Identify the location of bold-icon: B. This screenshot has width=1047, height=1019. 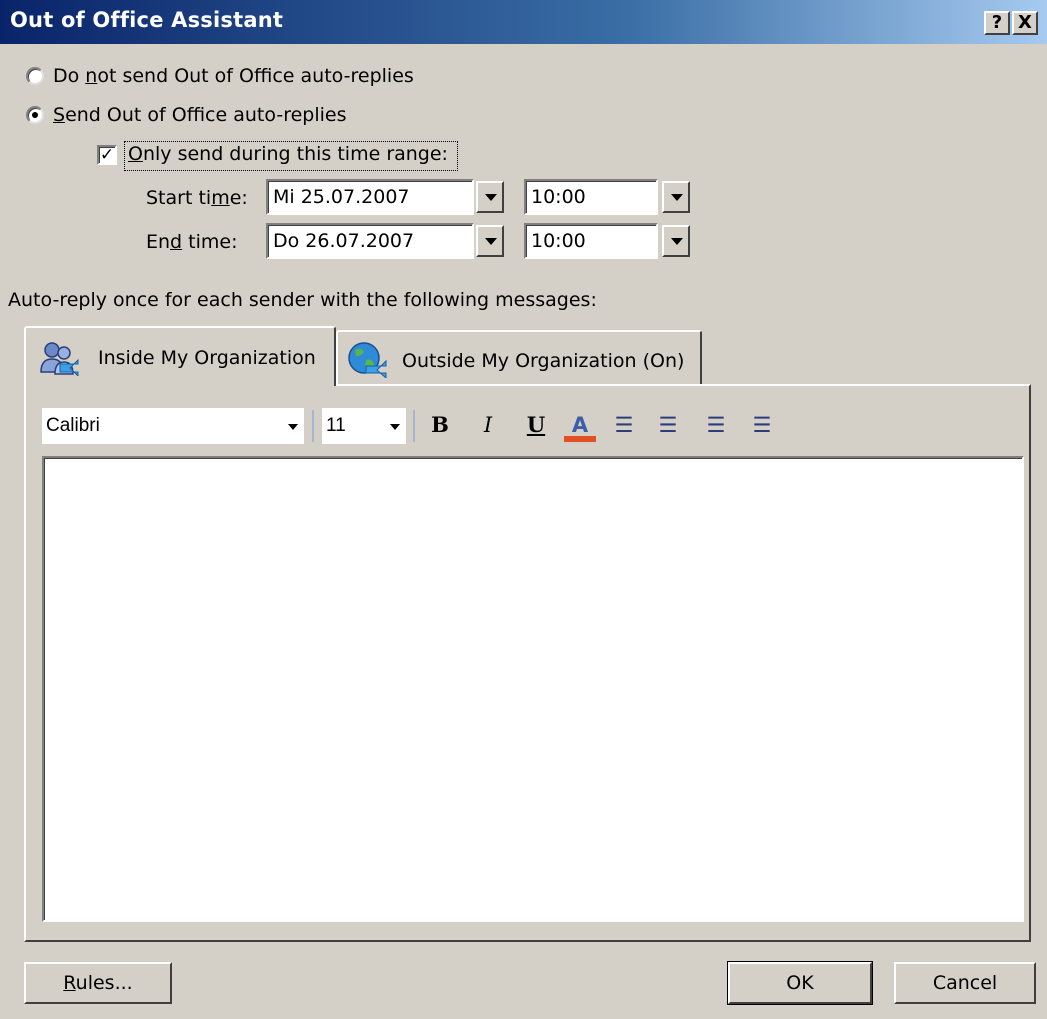
(440, 425).